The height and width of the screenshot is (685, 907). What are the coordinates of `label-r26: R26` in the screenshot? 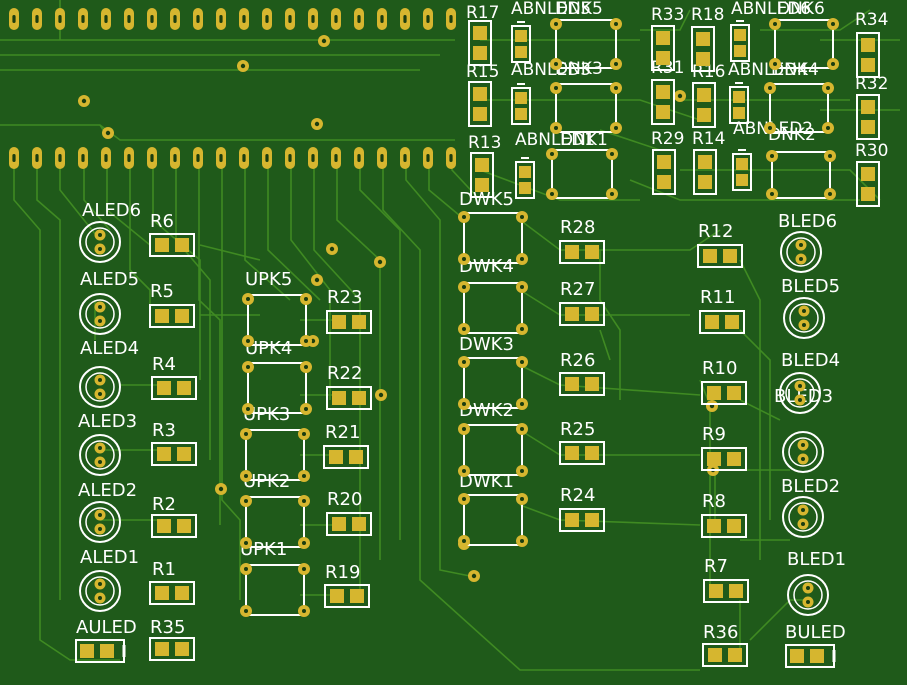 It's located at (577, 360).